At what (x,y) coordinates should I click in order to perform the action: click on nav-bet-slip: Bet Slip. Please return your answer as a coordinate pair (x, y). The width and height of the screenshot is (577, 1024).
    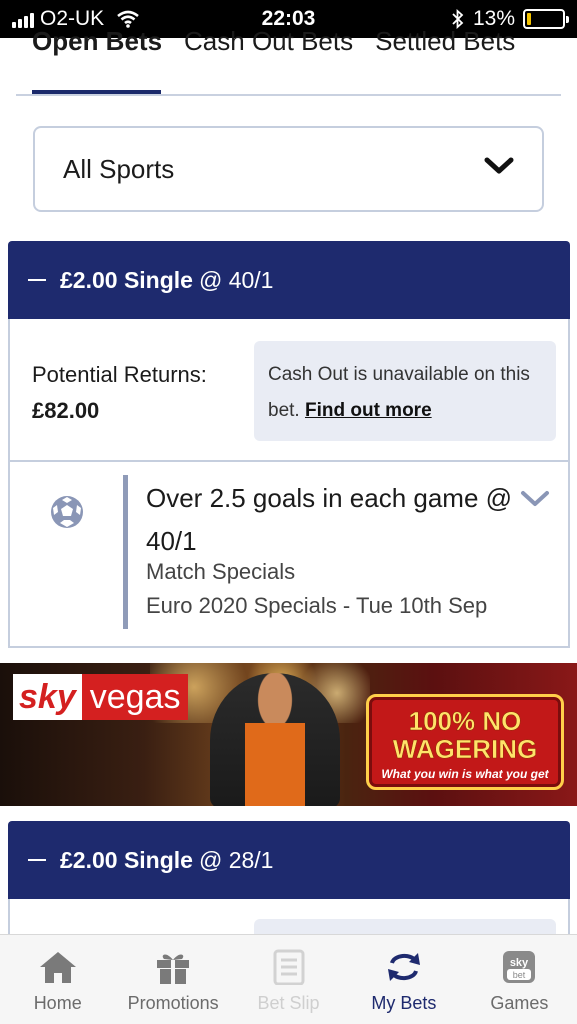
    Looking at the image, I should click on (288, 979).